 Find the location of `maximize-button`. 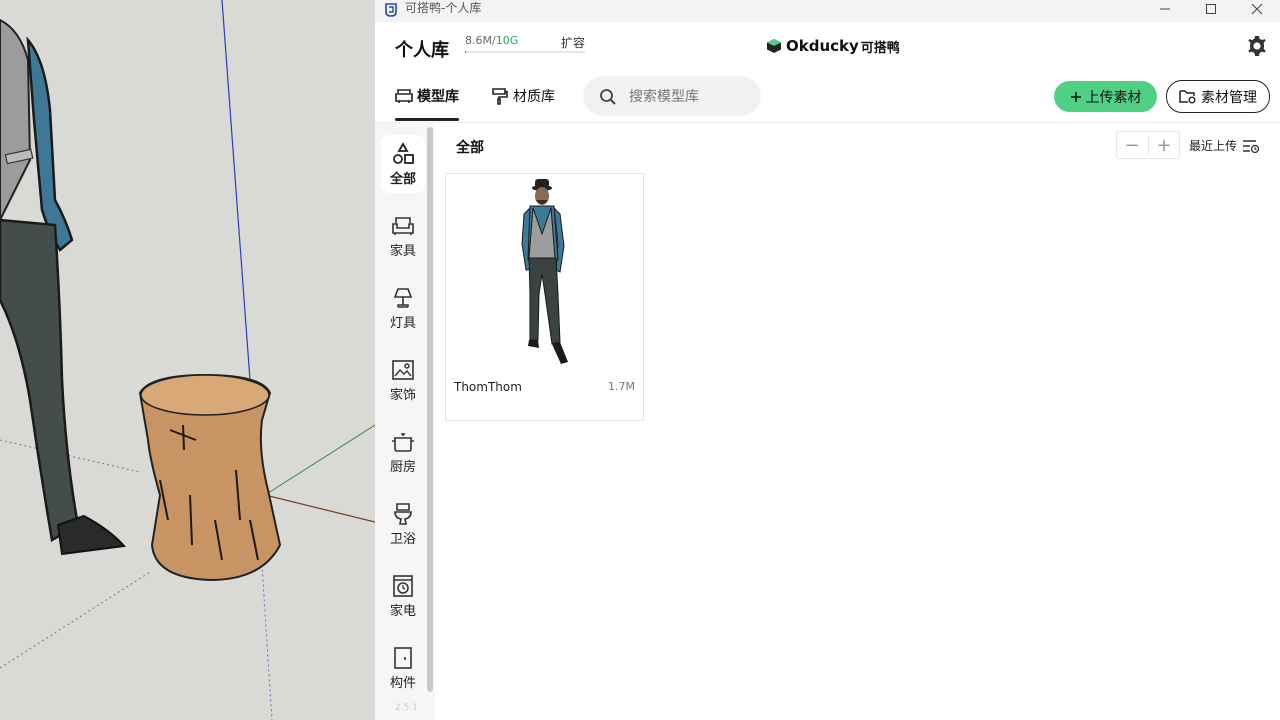

maximize-button is located at coordinates (1211, 11).